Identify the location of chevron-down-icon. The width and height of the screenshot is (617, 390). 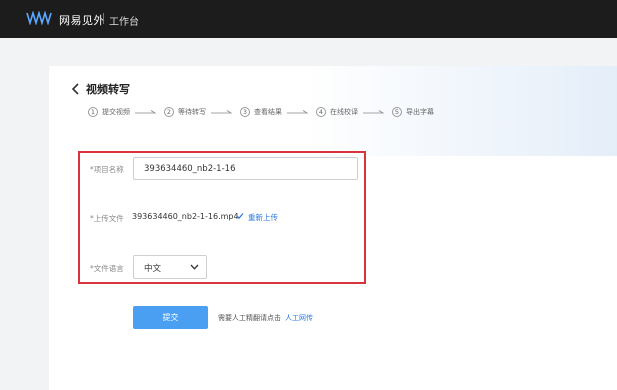
(194, 267).